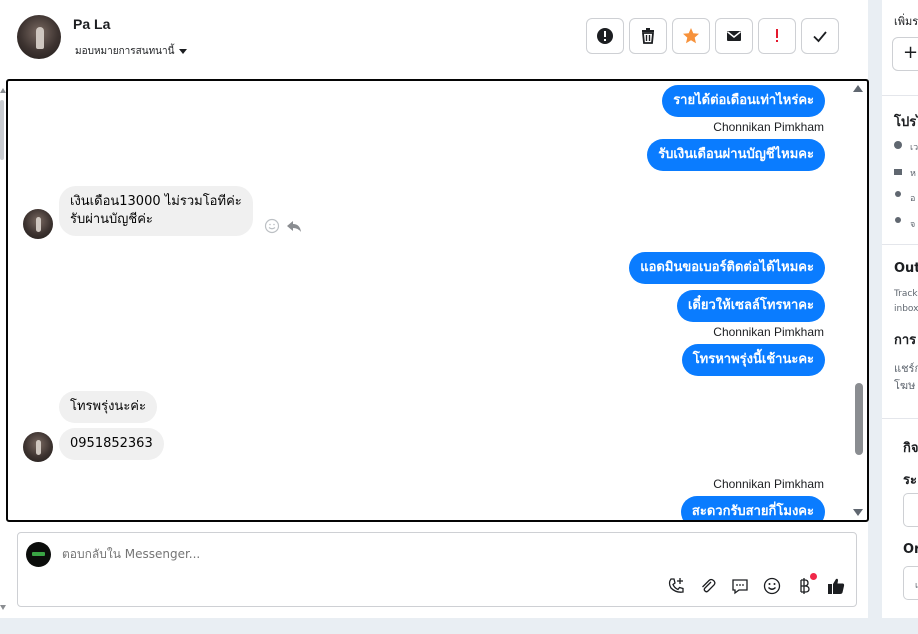 This screenshot has width=918, height=634. I want to click on profile-row: ห, so click(913, 174).